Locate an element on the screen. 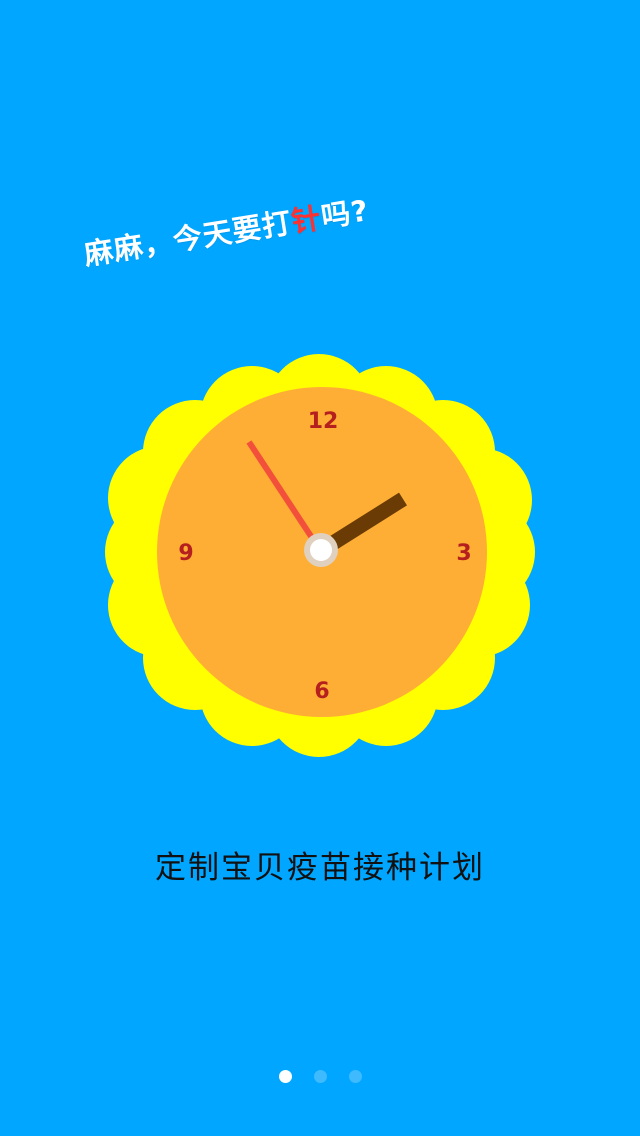 This screenshot has width=640, height=1136. caption: 定制宝贝疫苗接种计划 is located at coordinates (320, 868).